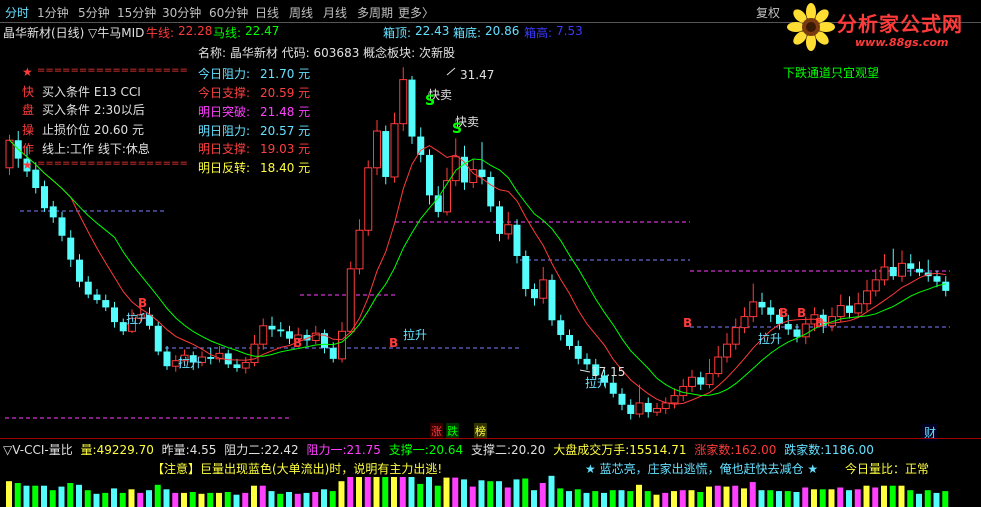 Image resolution: width=981 pixels, height=507 pixels. I want to click on b-mark-7: B, so click(819, 323).